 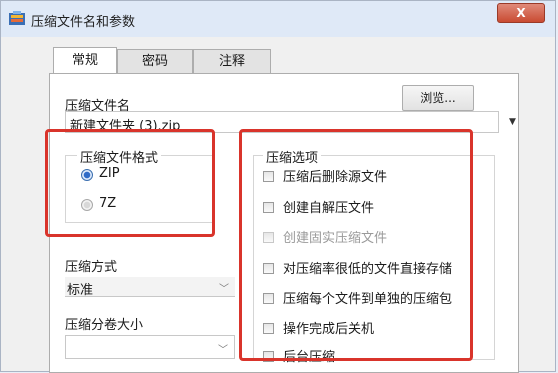 I want to click on highlight-format-box, so click(x=130, y=183).